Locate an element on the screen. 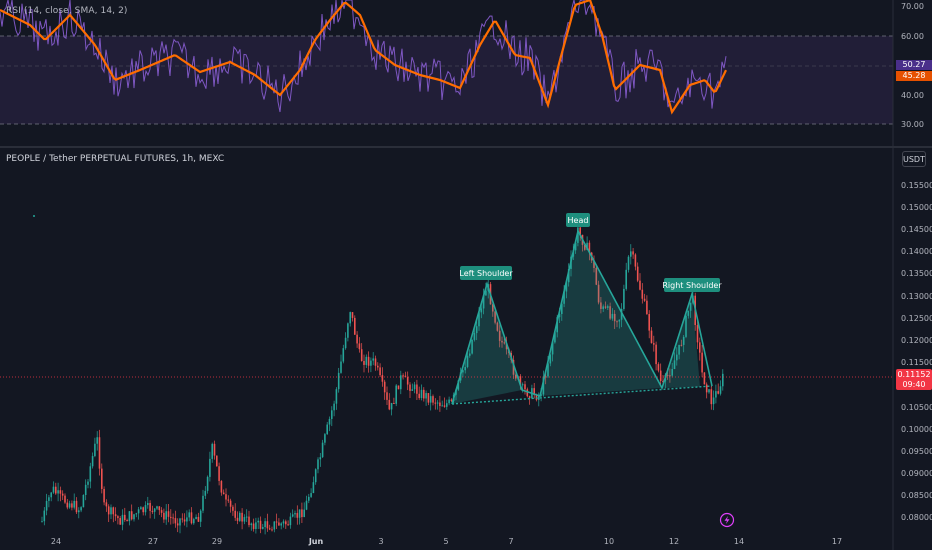 Image resolution: width=932 pixels, height=550 pixels. rsi-level-label-60: 60.00 is located at coordinates (912, 36).